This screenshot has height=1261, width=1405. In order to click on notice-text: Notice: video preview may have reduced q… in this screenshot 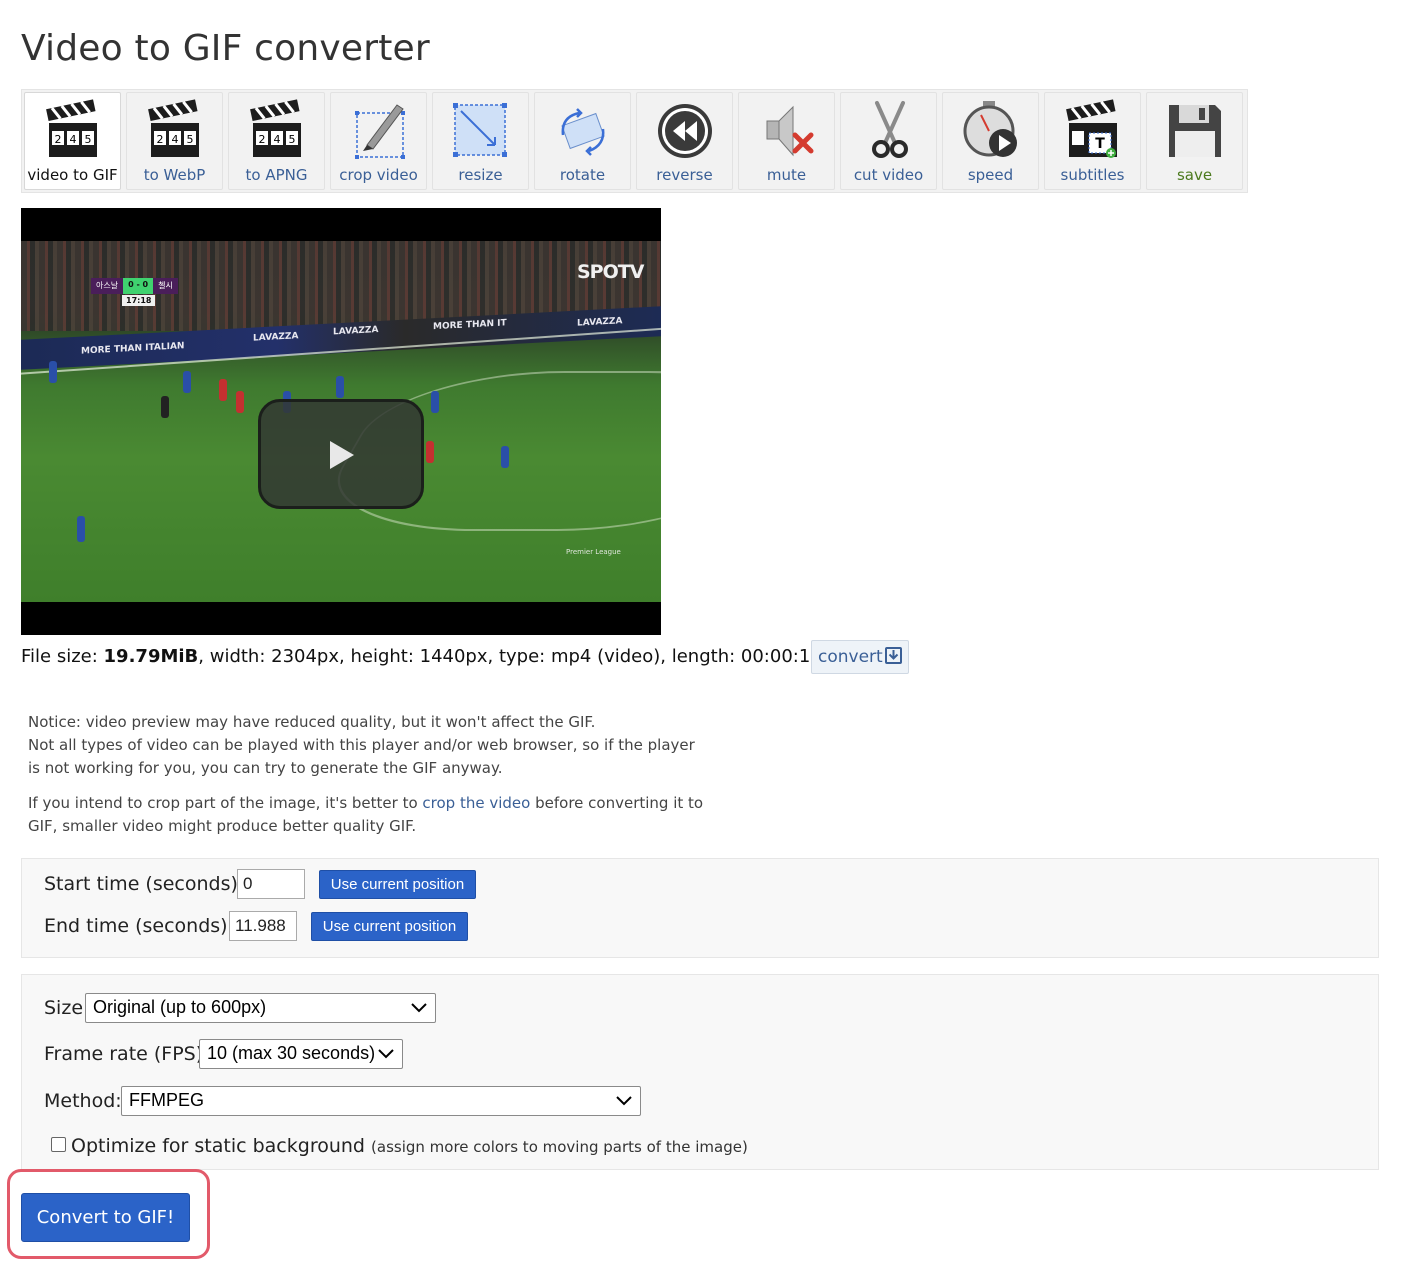, I will do `click(368, 780)`.